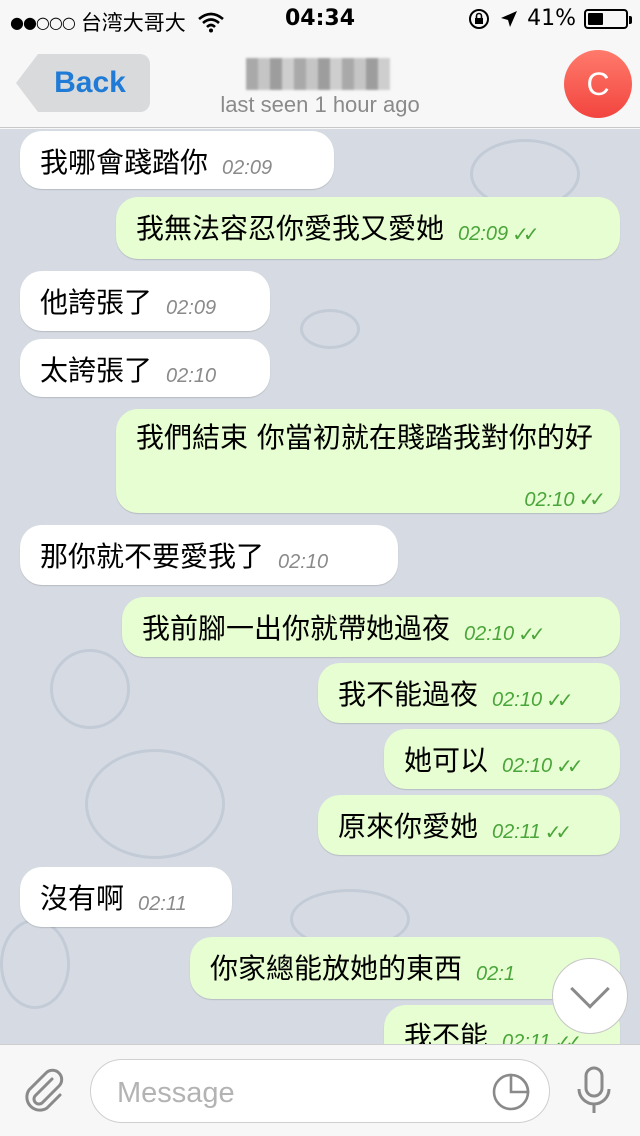  Describe the element at coordinates (590, 989) in the screenshot. I see `chevron-down-icon` at that location.